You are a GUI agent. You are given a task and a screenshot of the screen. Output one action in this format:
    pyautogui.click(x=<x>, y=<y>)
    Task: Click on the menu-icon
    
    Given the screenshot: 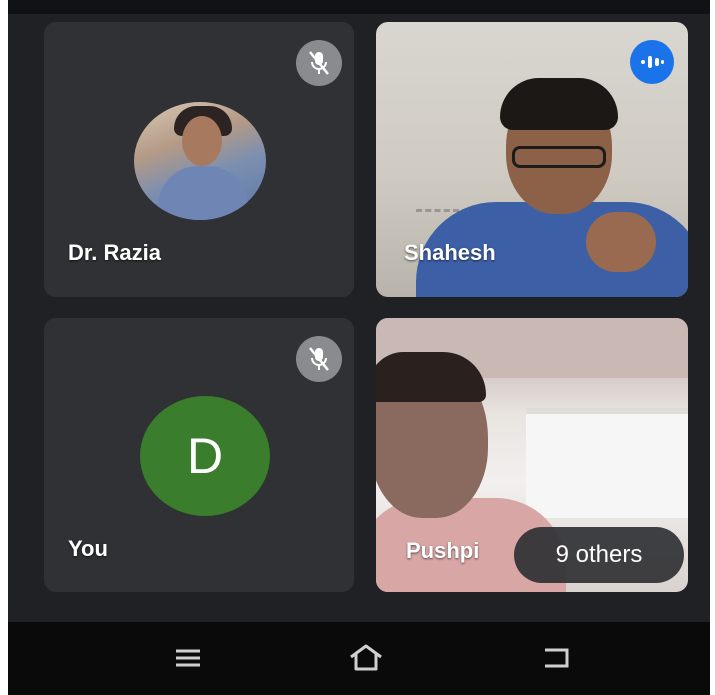 What is the action you would take?
    pyautogui.click(x=188, y=658)
    